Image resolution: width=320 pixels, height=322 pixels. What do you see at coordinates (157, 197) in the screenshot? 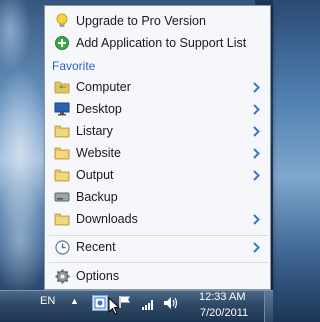
I see `favorite-item-backup: Backup` at bounding box center [157, 197].